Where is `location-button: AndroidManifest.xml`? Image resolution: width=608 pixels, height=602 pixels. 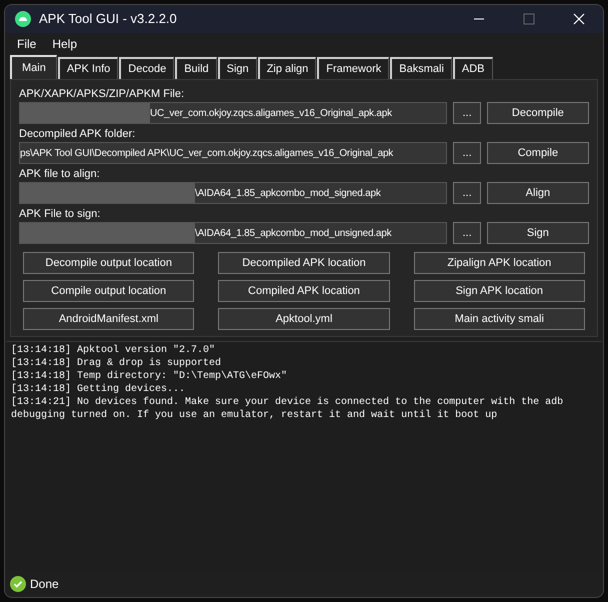 location-button: AndroidManifest.xml is located at coordinates (108, 319).